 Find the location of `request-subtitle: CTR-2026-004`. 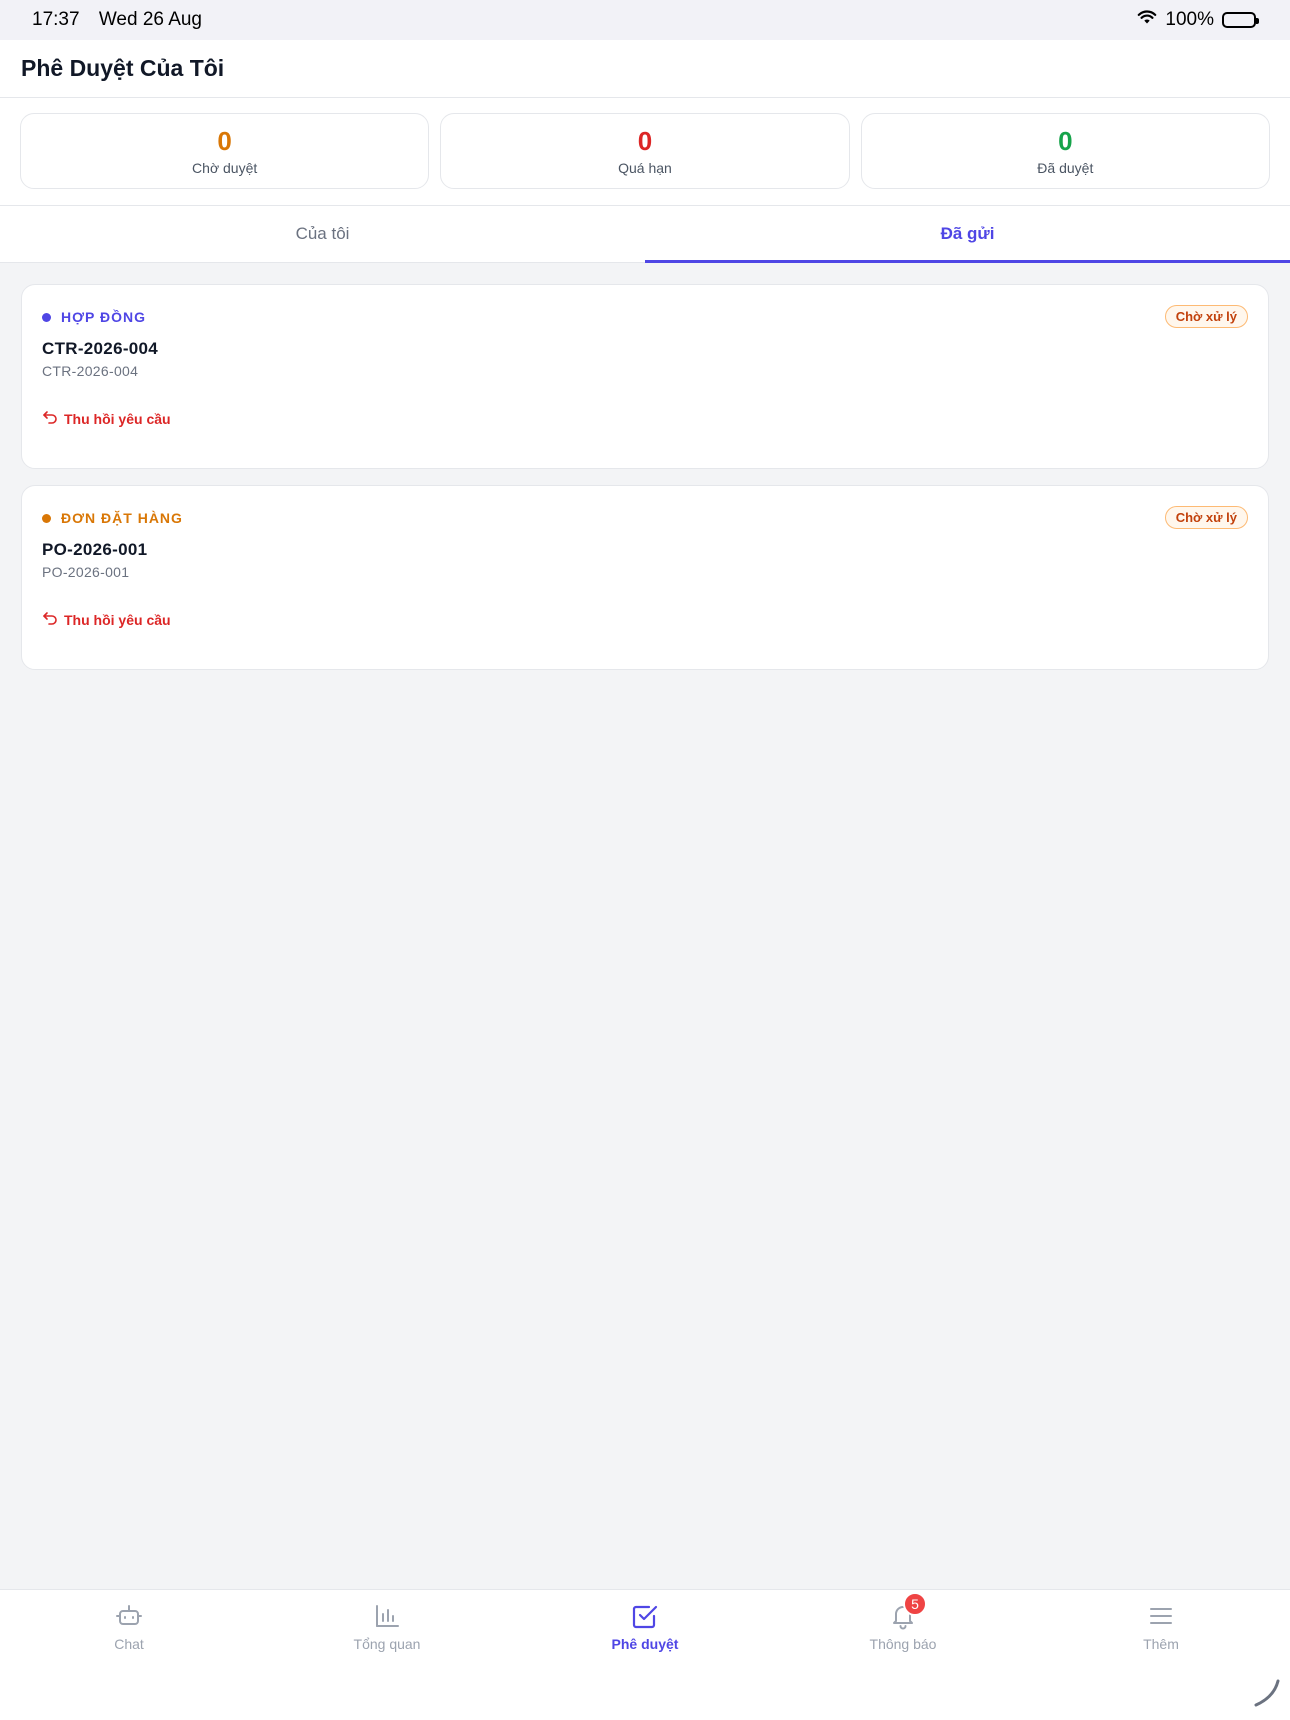

request-subtitle: CTR-2026-004 is located at coordinates (90, 371).